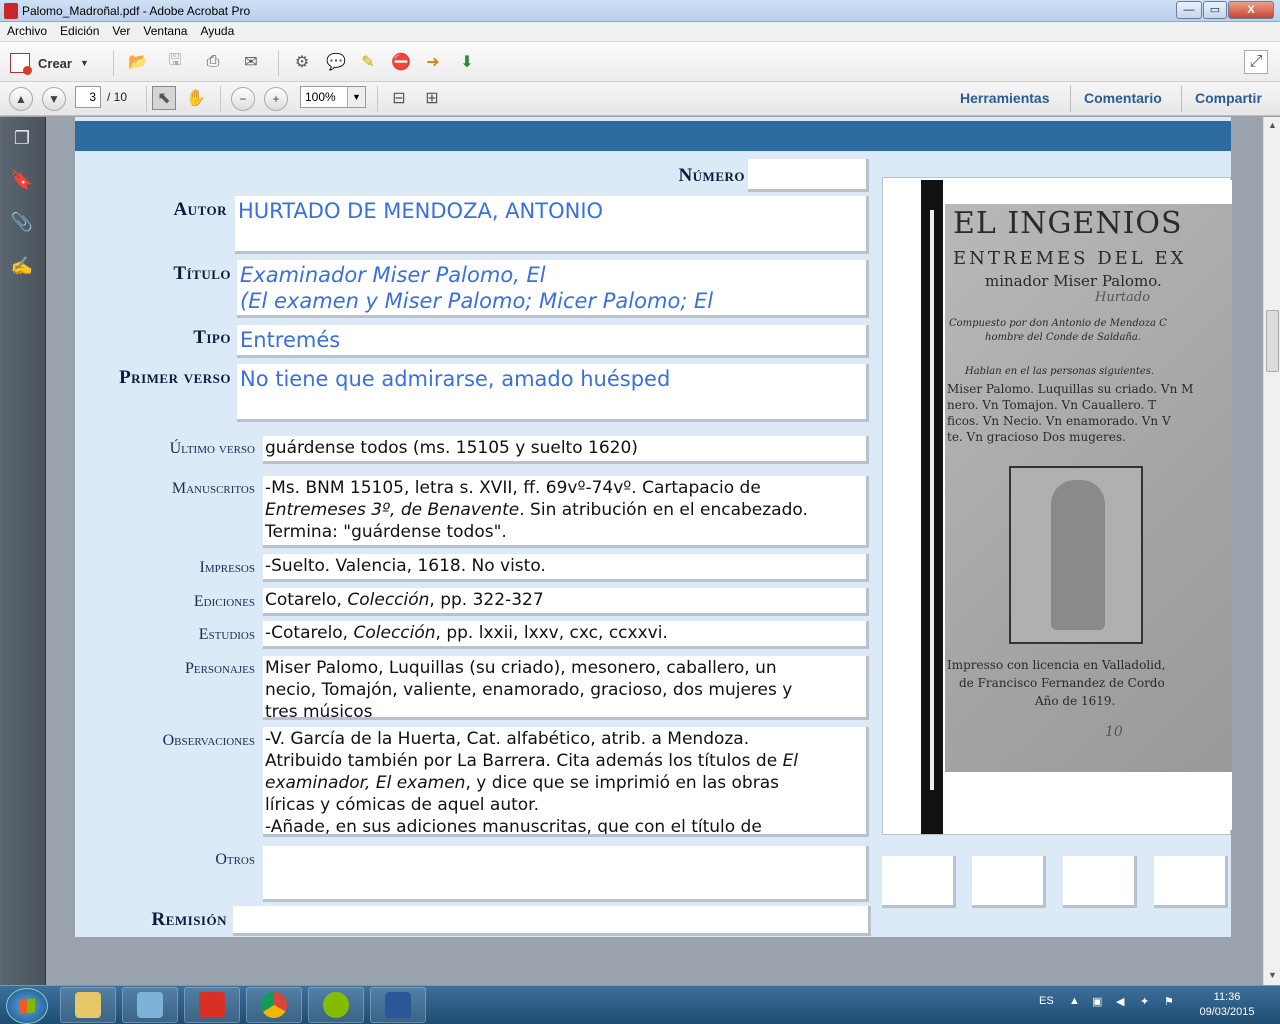  I want to click on personajes-line-3: tres músicos, so click(319, 711).